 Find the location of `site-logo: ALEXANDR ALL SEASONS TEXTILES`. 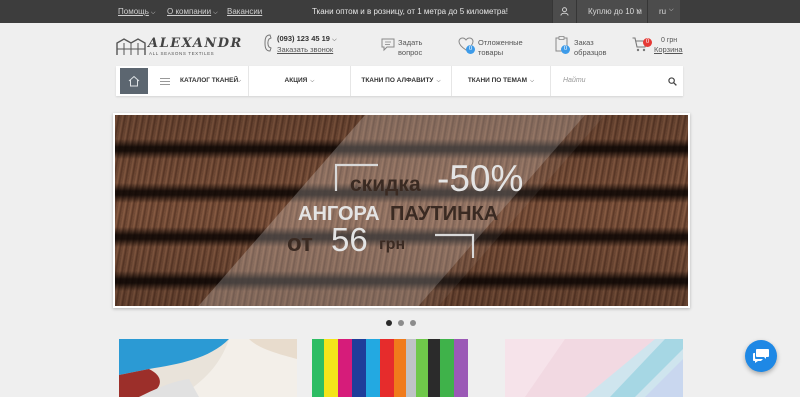

site-logo: ALEXANDR ALL SEASONS TEXTILES is located at coordinates (178, 47).